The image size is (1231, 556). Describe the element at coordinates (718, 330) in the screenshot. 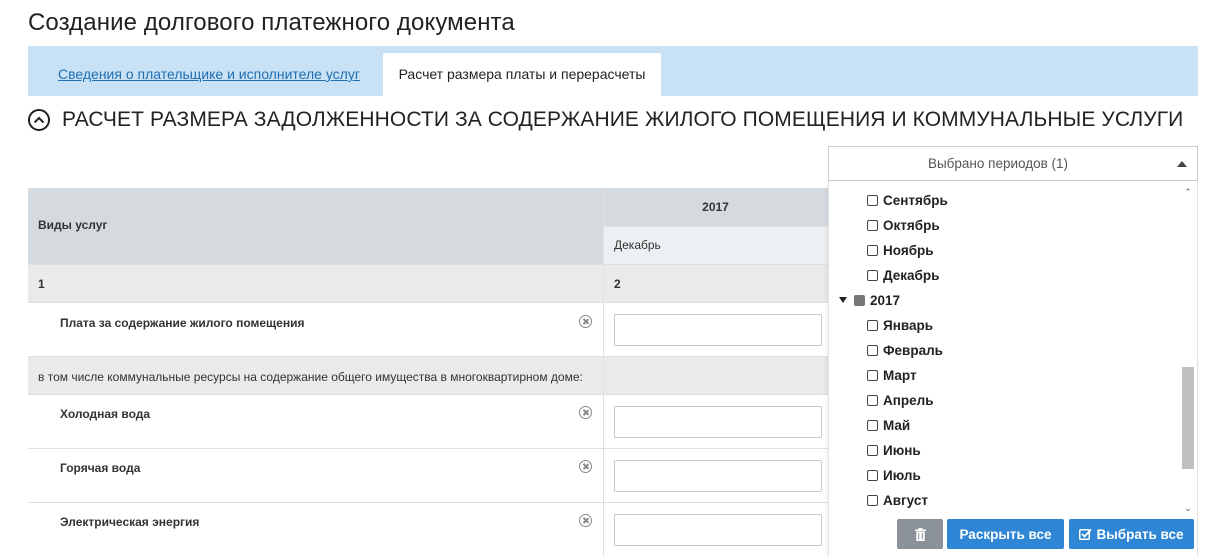

I see `housing-amount-input` at that location.